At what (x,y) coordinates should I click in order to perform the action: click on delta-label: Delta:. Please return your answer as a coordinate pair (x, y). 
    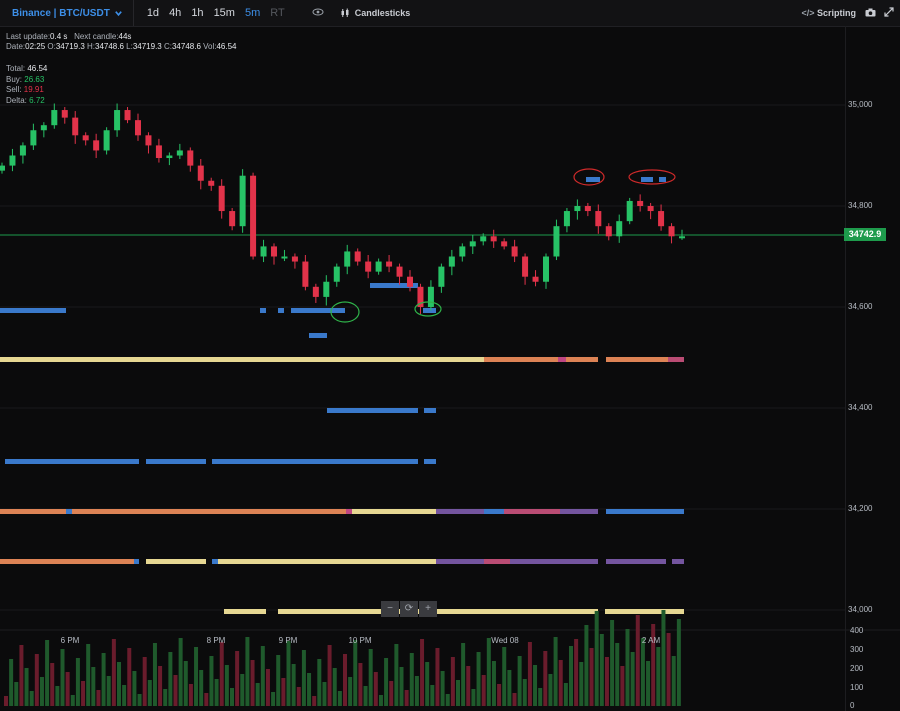
    Looking at the image, I should click on (16, 100).